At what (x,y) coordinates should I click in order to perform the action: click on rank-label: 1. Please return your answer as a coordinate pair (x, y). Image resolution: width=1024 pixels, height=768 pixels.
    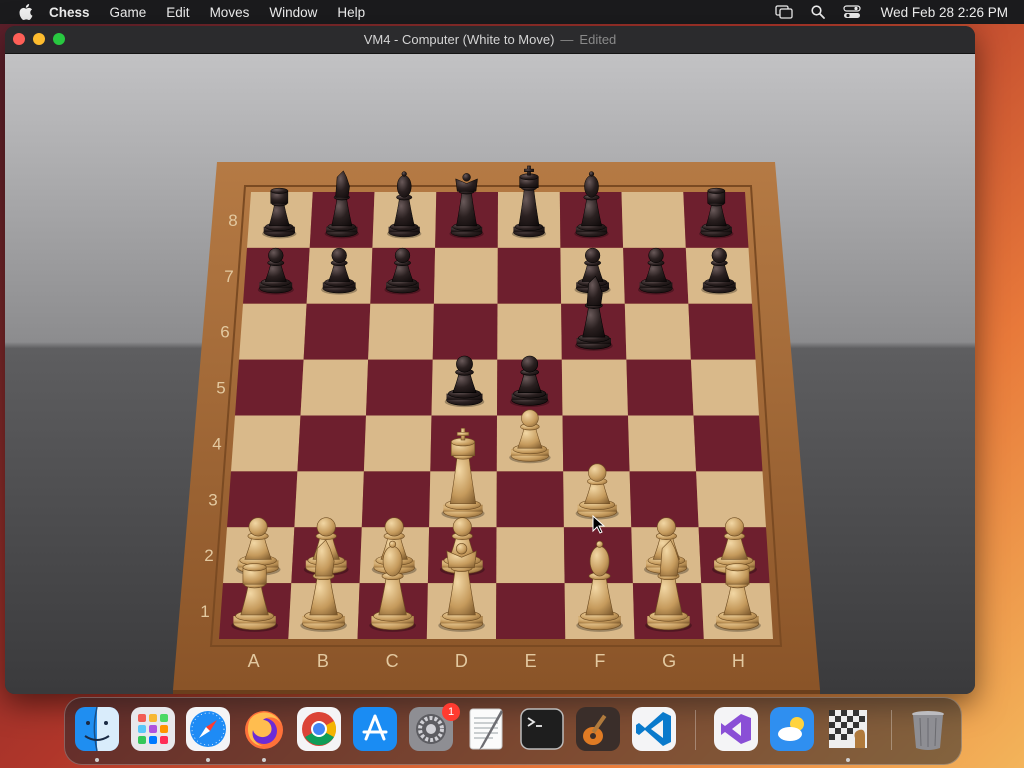
    Looking at the image, I should click on (204, 611).